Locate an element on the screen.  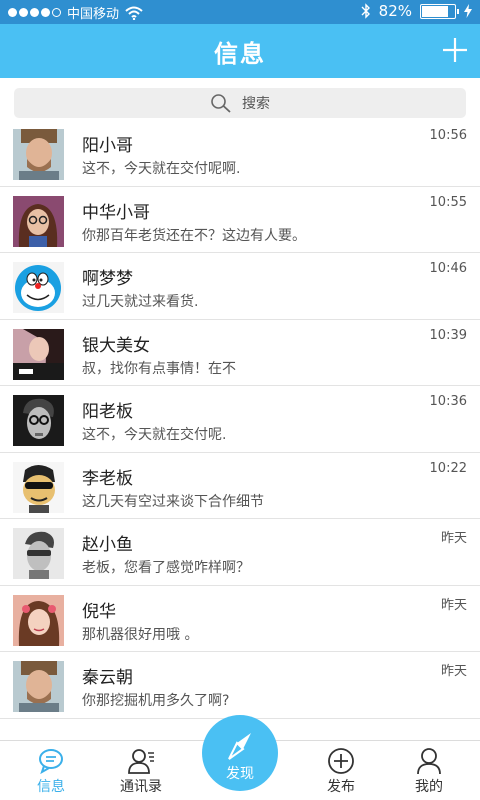
message-time: 10:22 is located at coordinates (448, 468).